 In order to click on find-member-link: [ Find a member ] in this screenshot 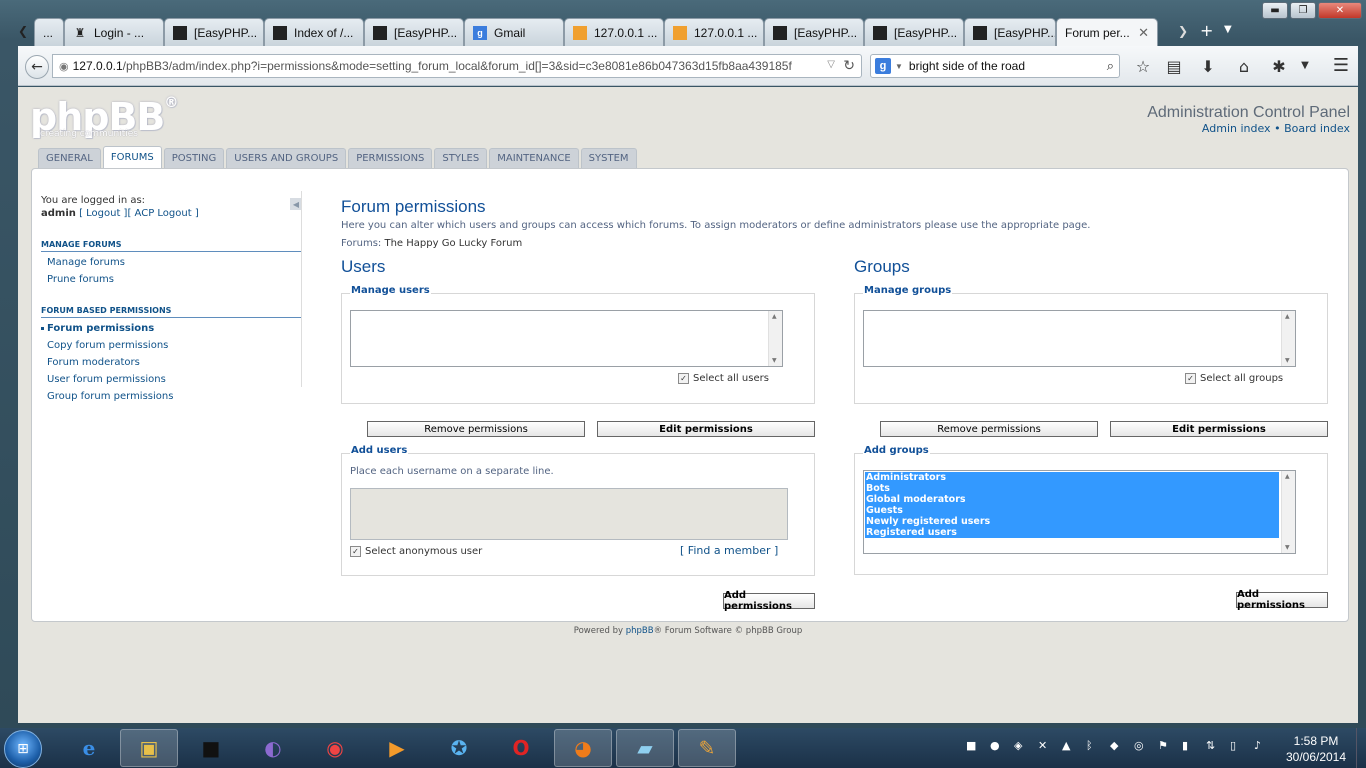, I will do `click(729, 550)`.